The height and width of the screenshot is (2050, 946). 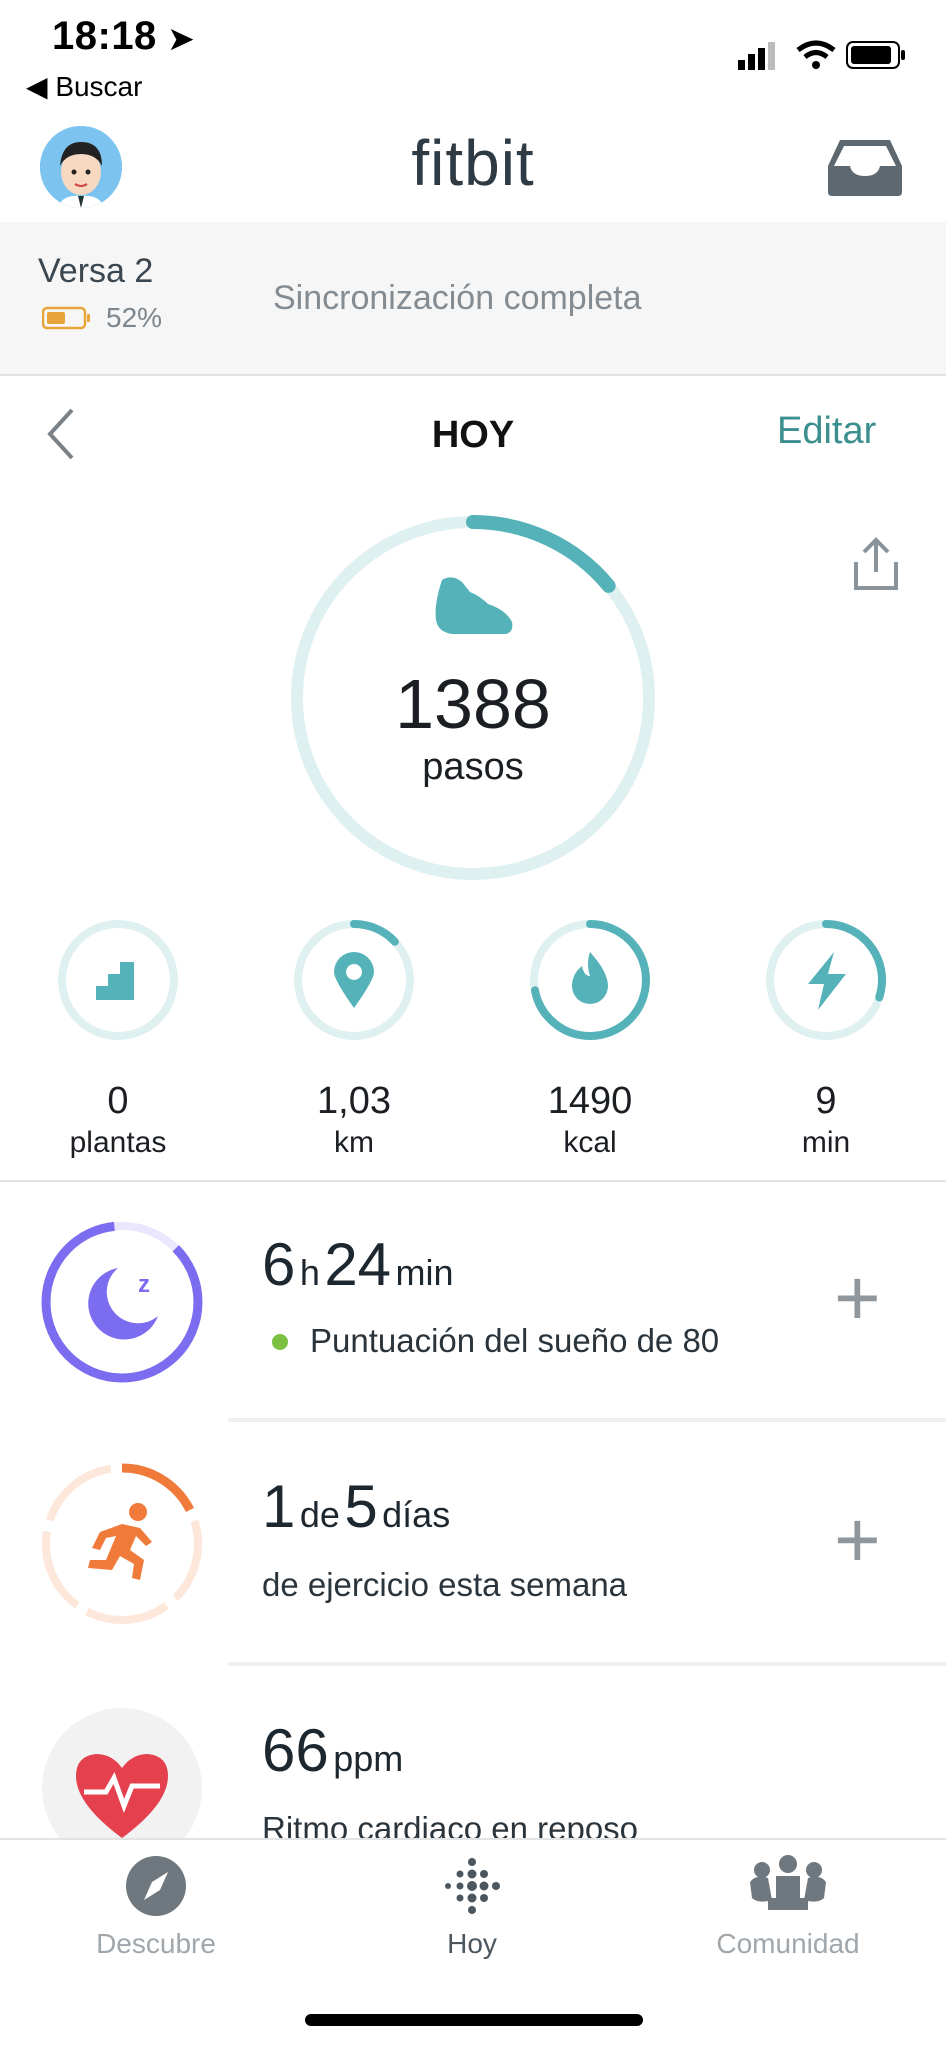 I want to click on device-battery-percent: 52%, so click(x=134, y=317).